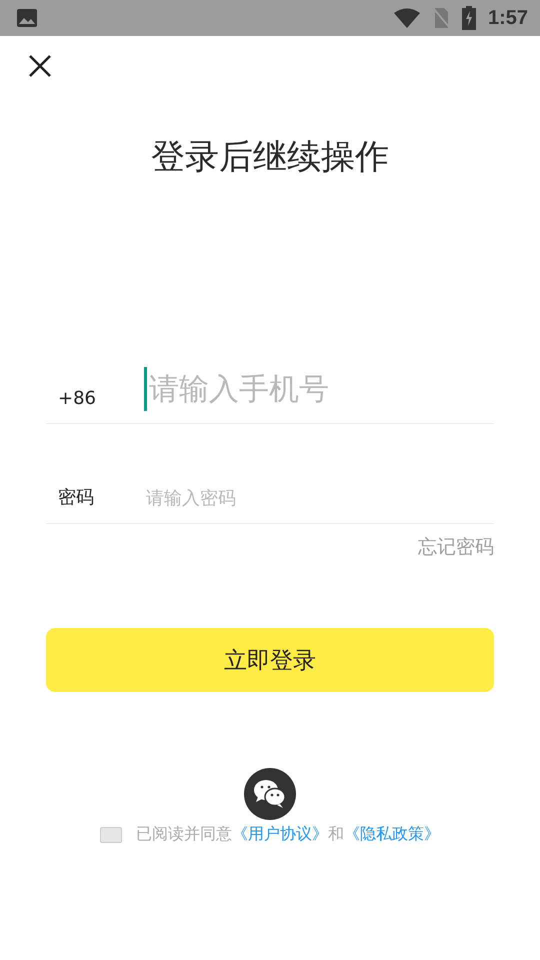 This screenshot has height=960, width=540. What do you see at coordinates (270, 157) in the screenshot?
I see `page-title: 登录后继续操作` at bounding box center [270, 157].